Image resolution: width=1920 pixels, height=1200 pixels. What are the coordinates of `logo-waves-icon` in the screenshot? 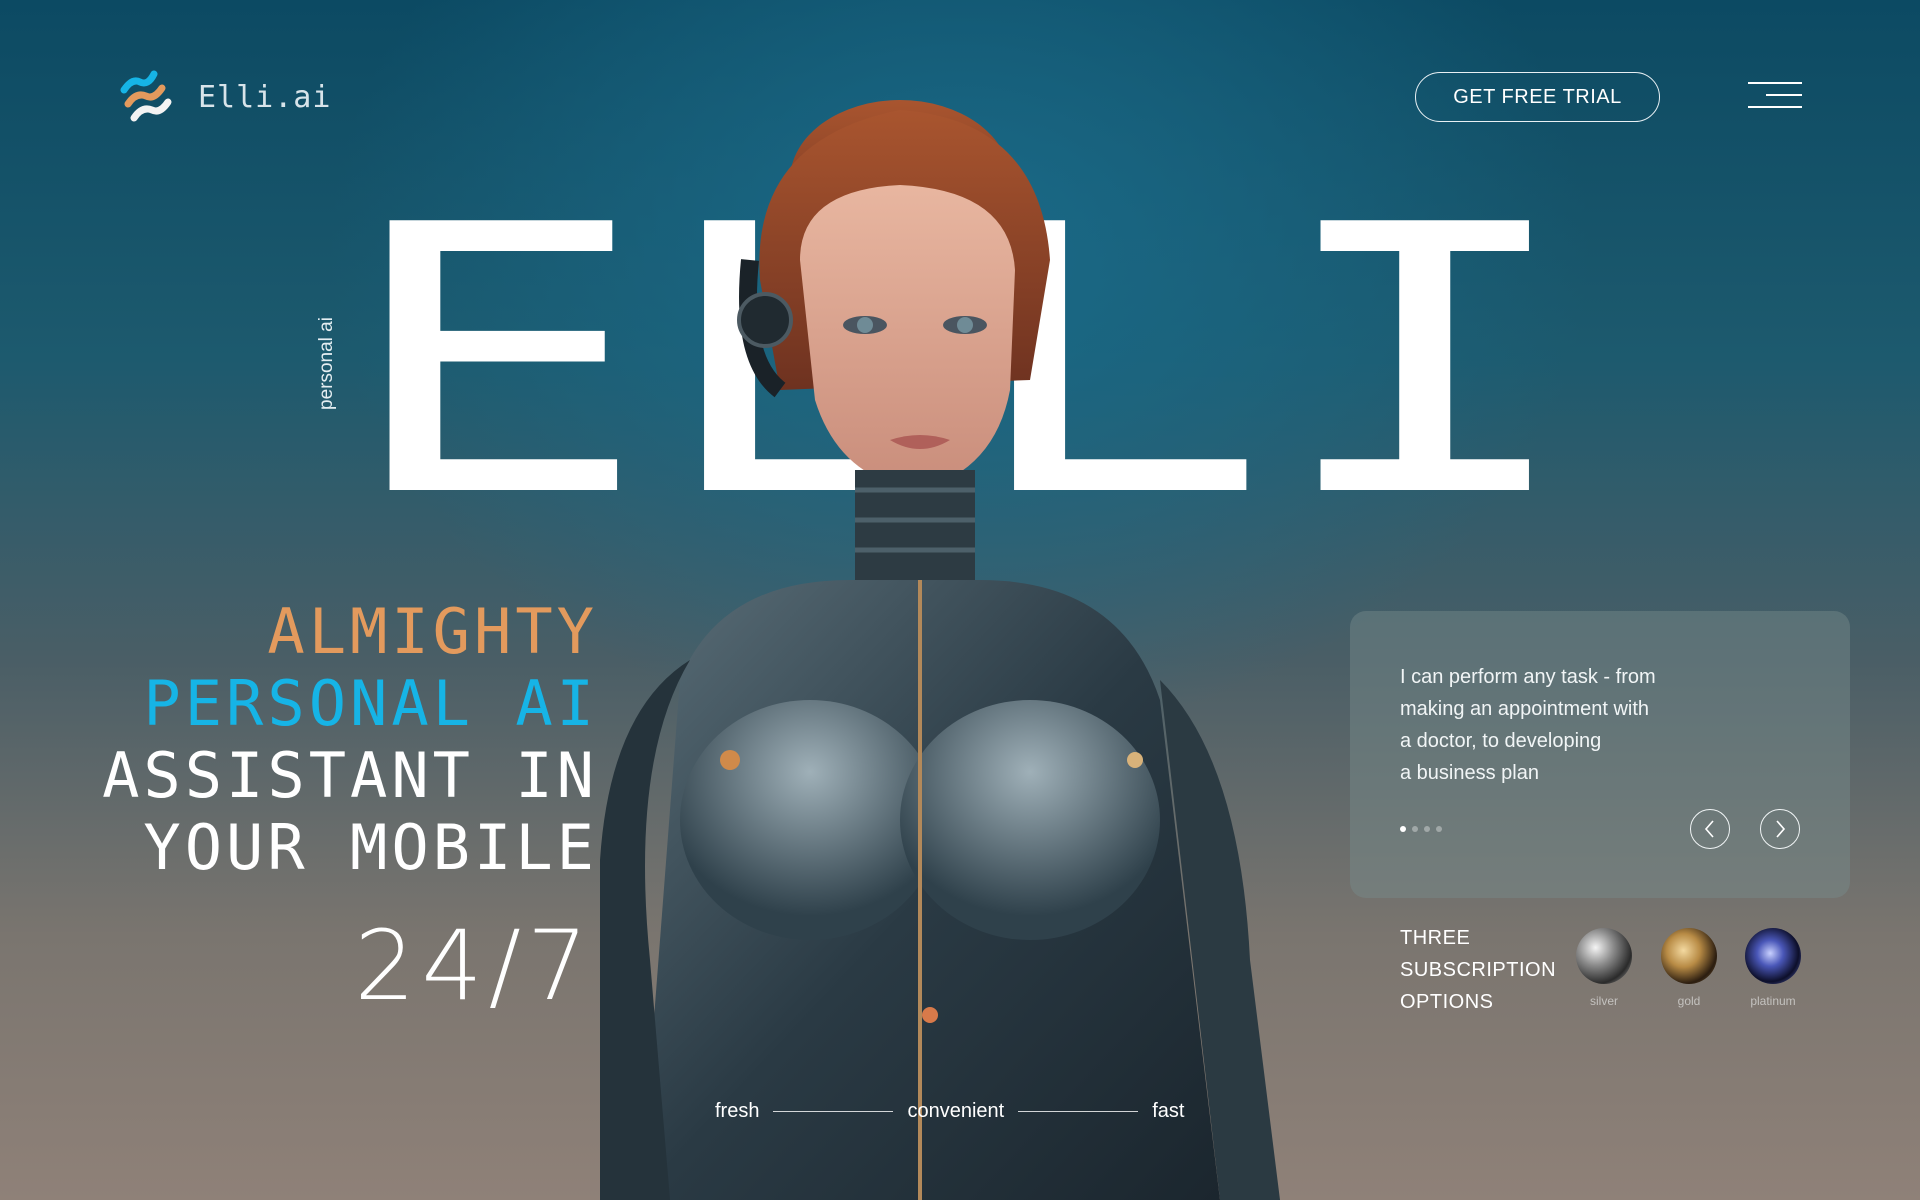 It's located at (146, 96).